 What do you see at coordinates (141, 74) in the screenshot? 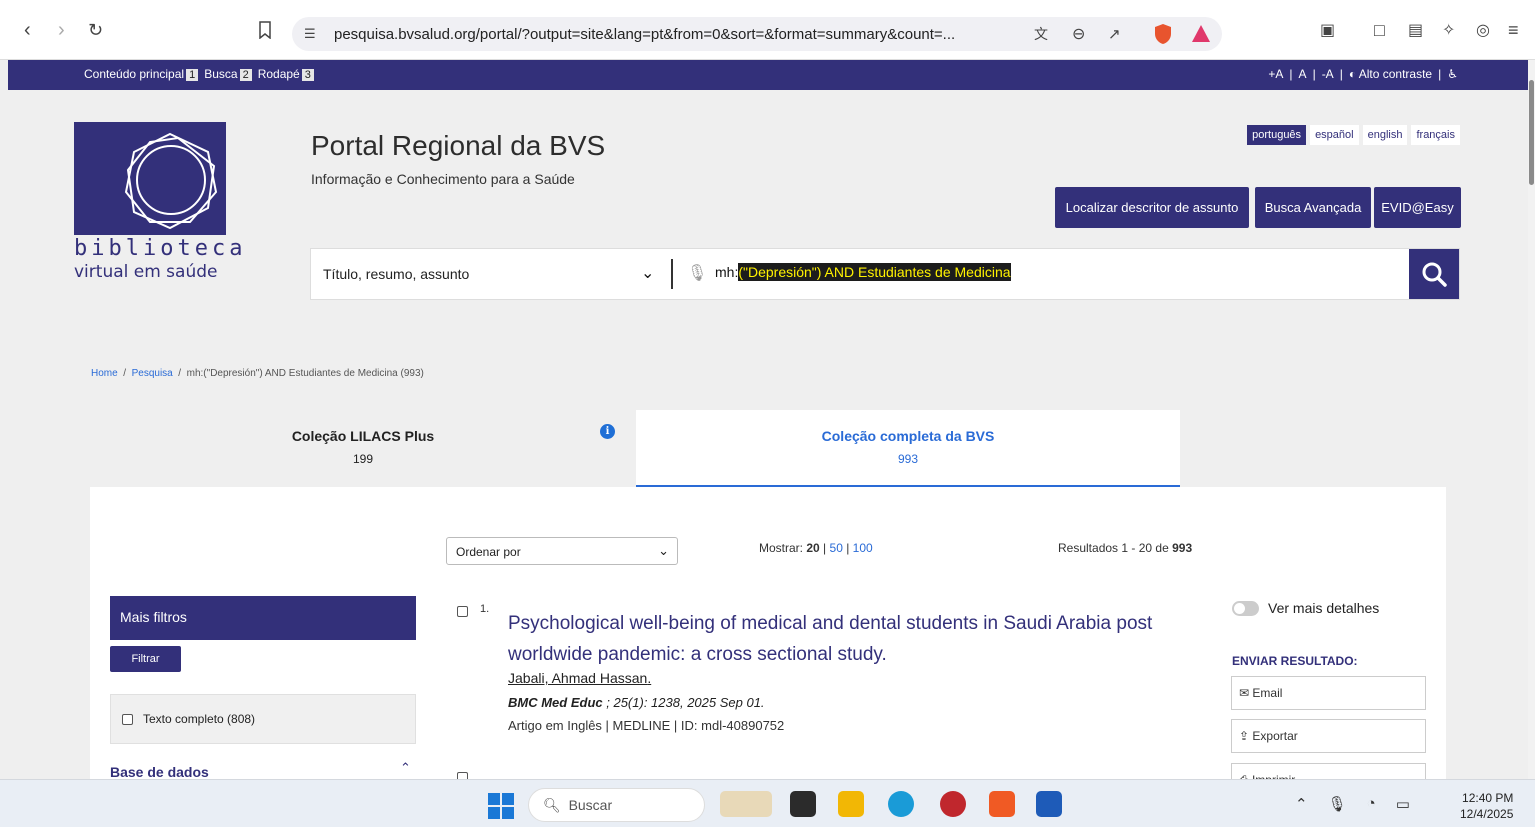
I see `skip-link-main: Conteúdo principal 1` at bounding box center [141, 74].